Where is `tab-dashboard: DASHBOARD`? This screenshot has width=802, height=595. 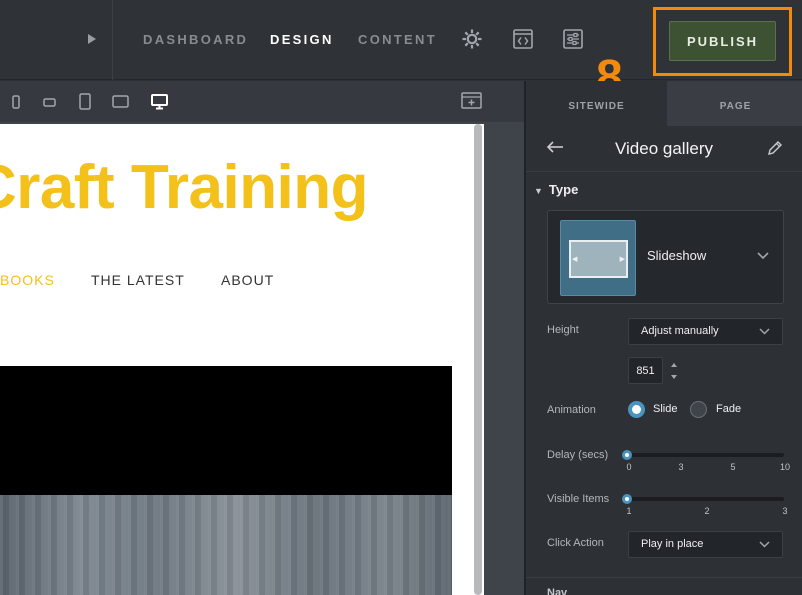
tab-dashboard: DASHBOARD is located at coordinates (195, 39).